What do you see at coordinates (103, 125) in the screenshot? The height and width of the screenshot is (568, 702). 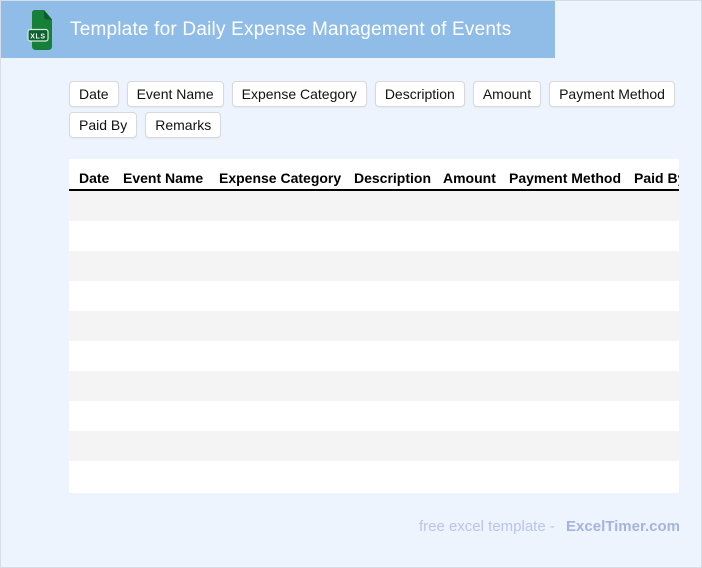 I see `chip-paid-by: Paid By` at bounding box center [103, 125].